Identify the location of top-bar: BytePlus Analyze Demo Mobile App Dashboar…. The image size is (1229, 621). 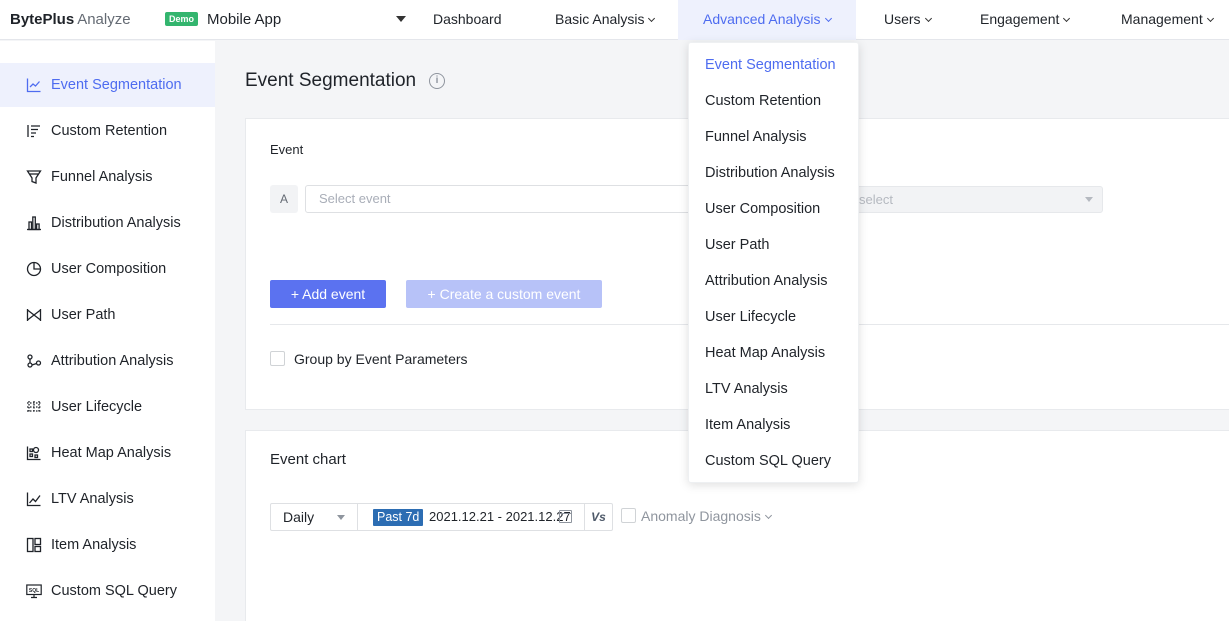
(614, 20).